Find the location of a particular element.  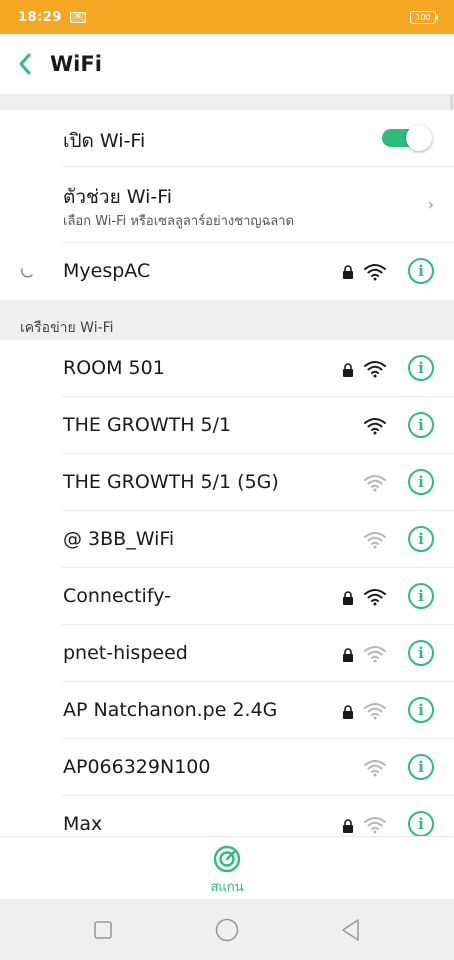

network-row: AP066329N100 i is located at coordinates (227, 767).